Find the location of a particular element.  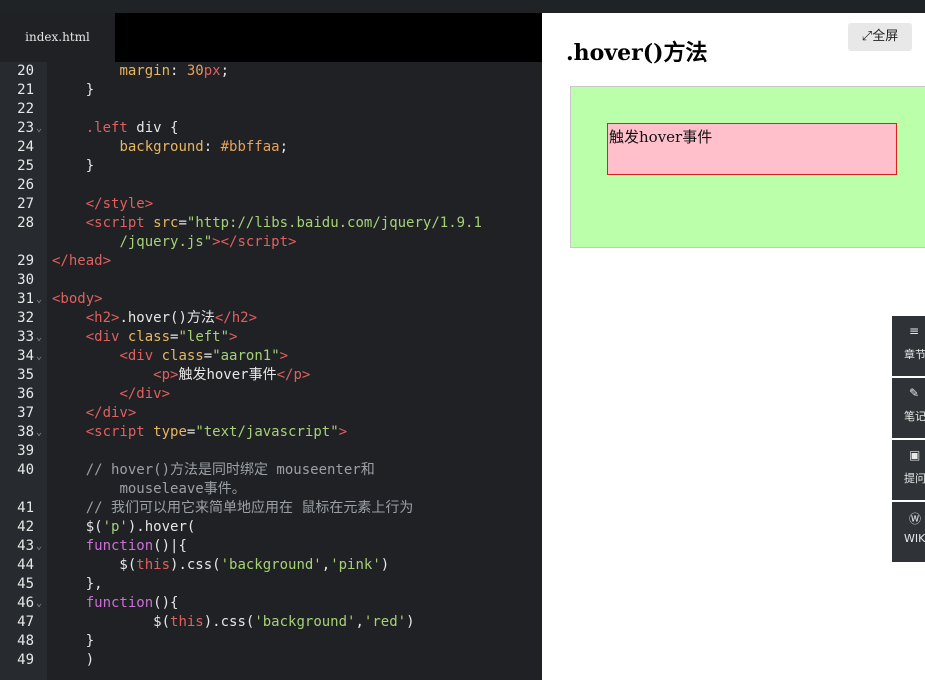

code-text: $(this).css('background','pink') is located at coordinates (220, 565).